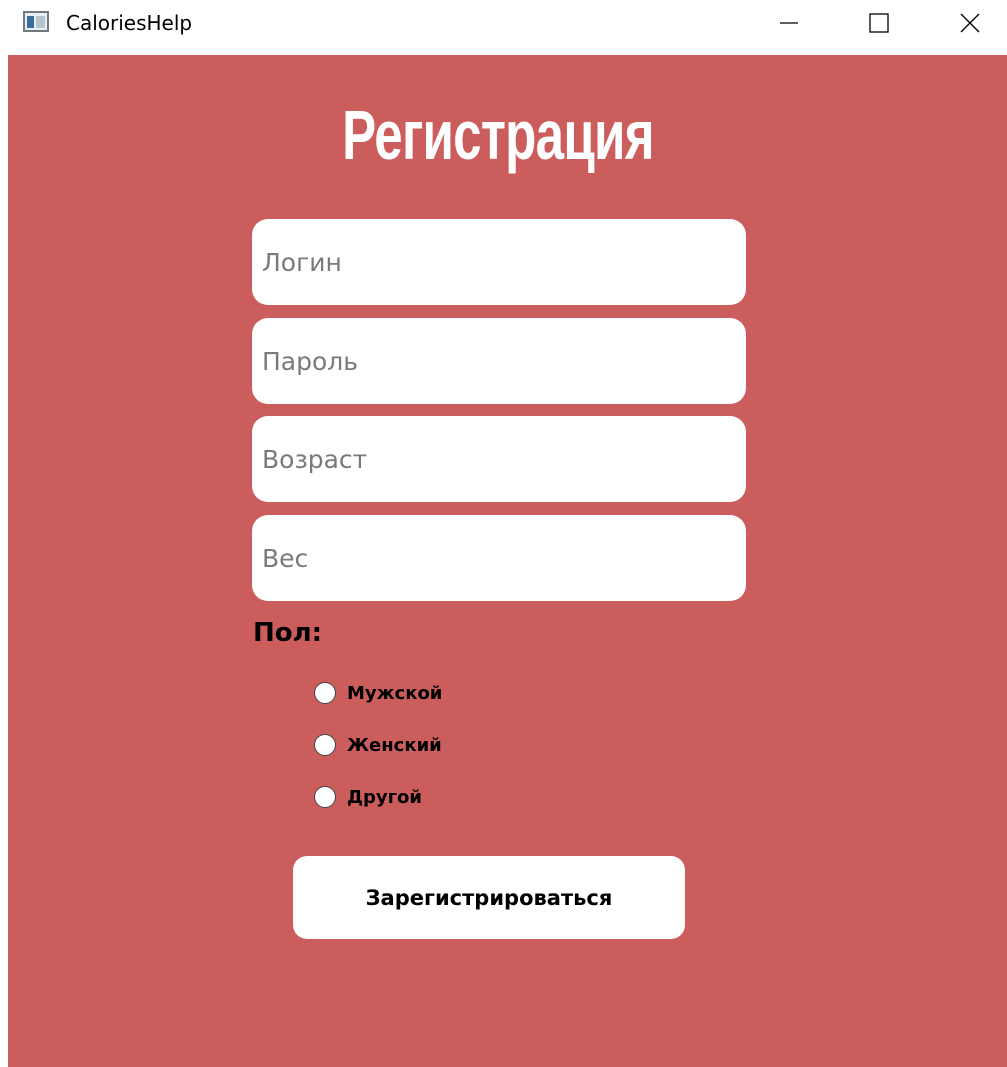 This screenshot has height=1067, width=1007. Describe the element at coordinates (385, 797) in the screenshot. I see `gender-option-label: Другой` at that location.